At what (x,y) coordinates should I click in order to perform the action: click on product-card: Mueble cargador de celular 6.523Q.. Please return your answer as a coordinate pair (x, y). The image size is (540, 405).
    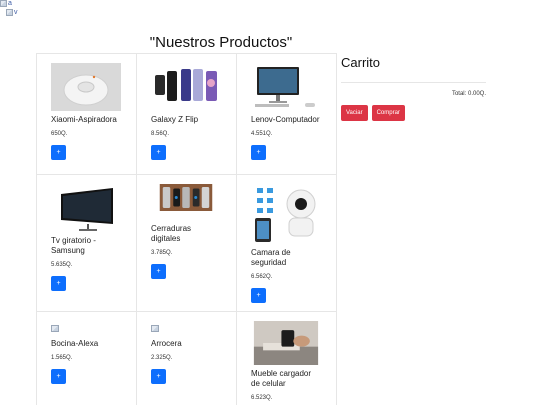
    Looking at the image, I should click on (286, 358).